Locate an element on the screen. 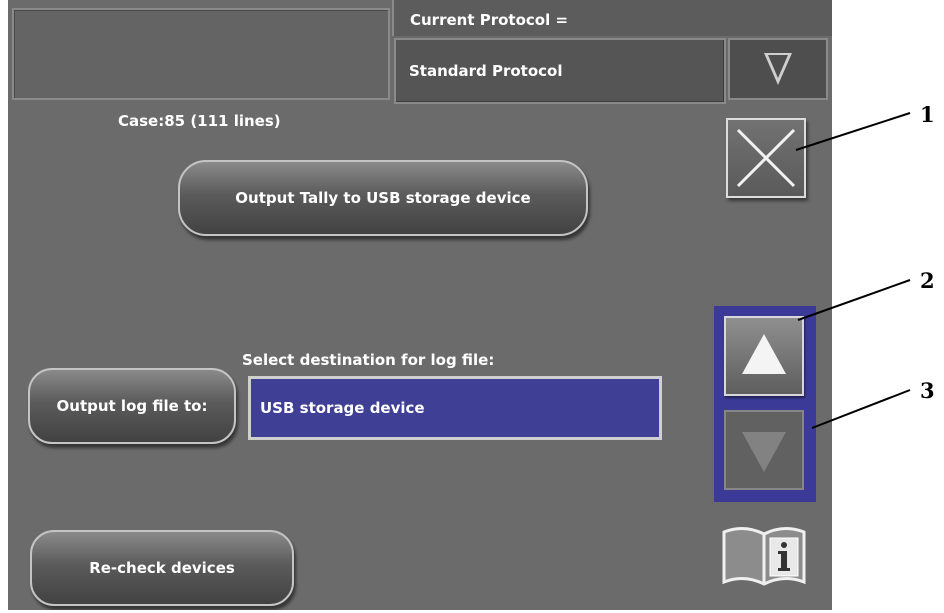 The image size is (944, 613). help-book-button is located at coordinates (764, 556).